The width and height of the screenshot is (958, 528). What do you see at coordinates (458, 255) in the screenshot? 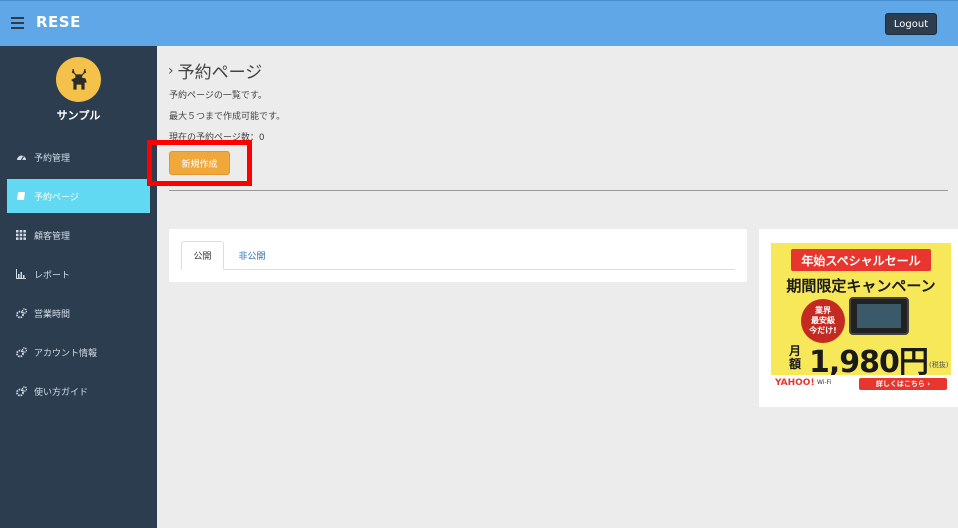
I see `tabs-panel: 公開 非公開` at bounding box center [458, 255].